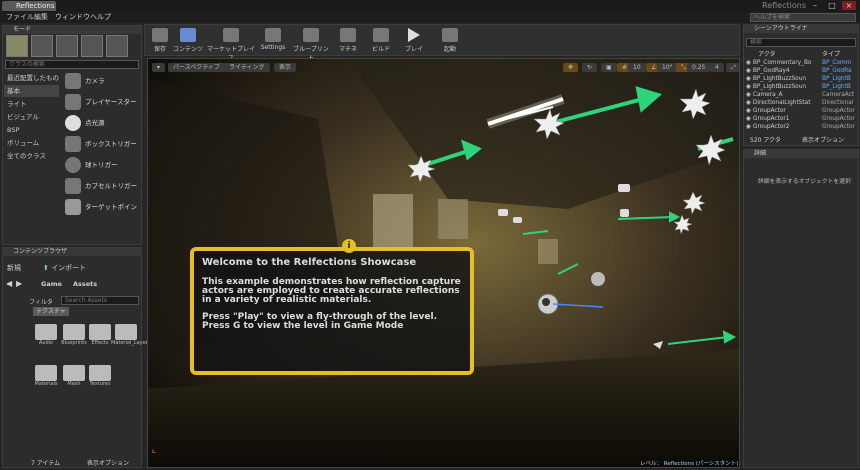  Describe the element at coordinates (46, 376) in the screenshot. I see `folder-materials: Materials` at that location.